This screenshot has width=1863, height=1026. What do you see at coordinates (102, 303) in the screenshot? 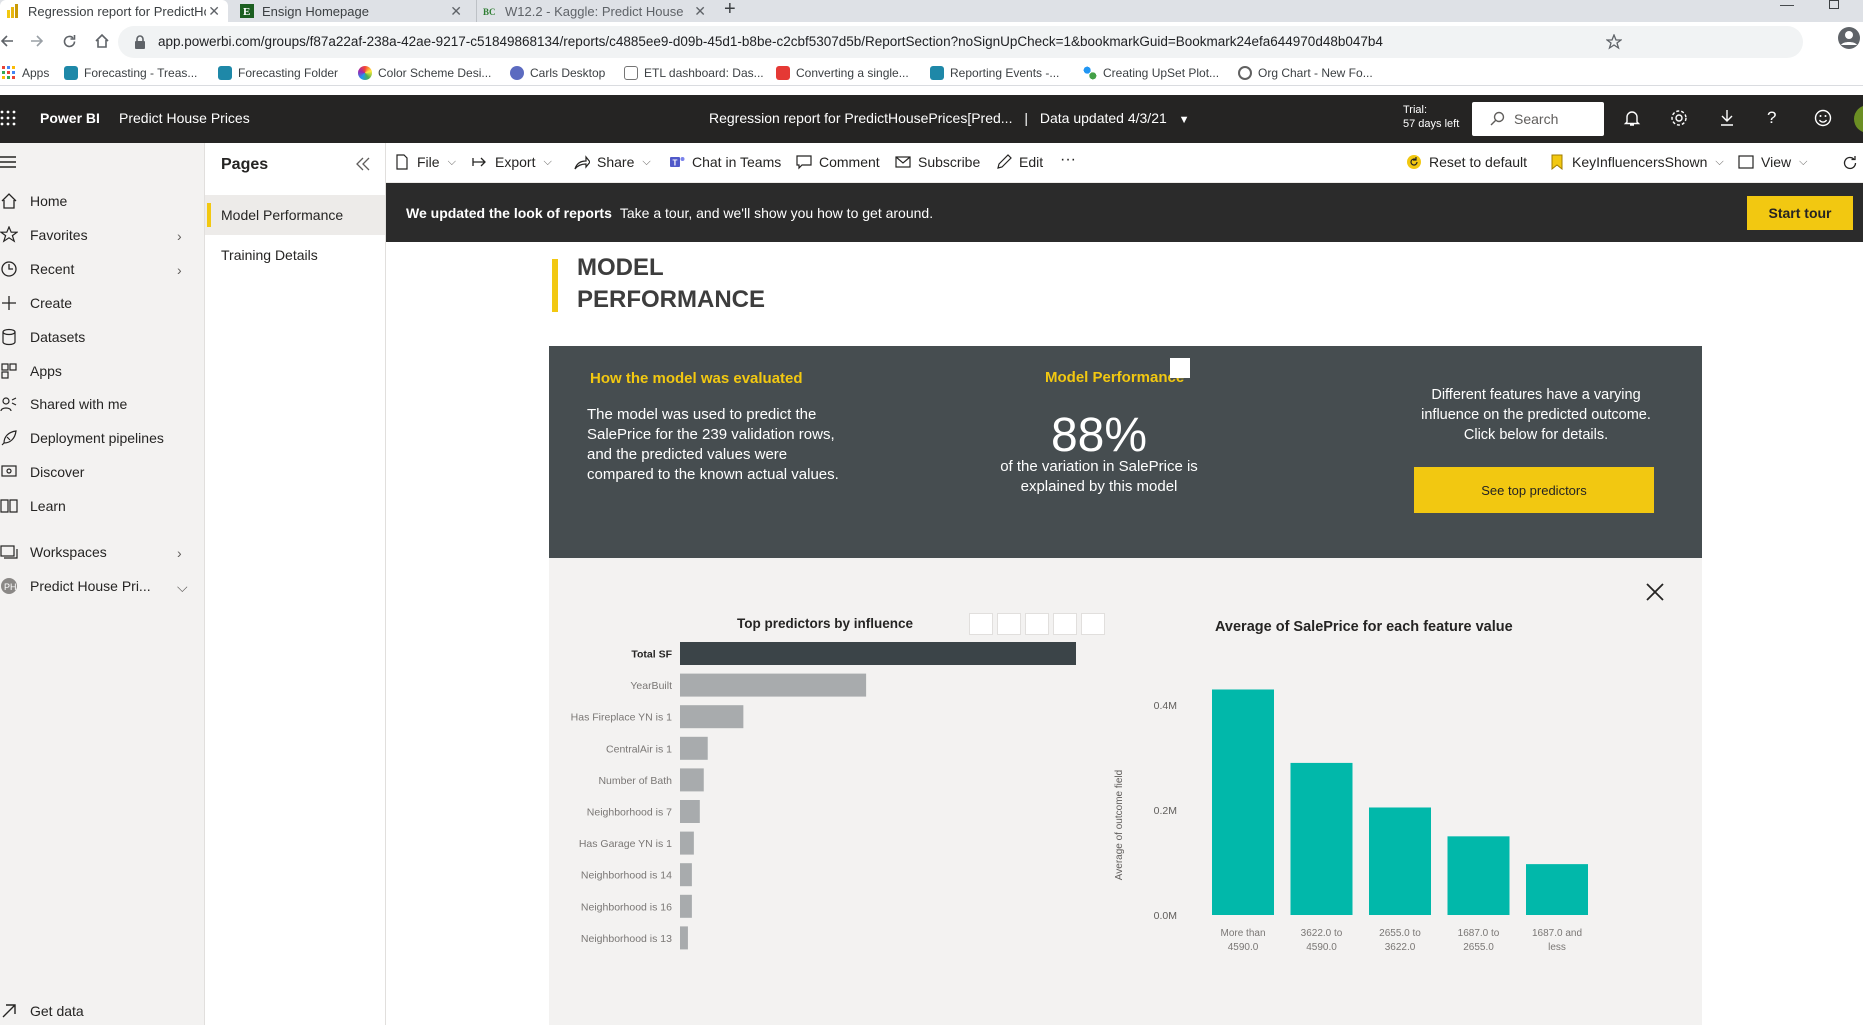
I see `nav-create: Create` at bounding box center [102, 303].